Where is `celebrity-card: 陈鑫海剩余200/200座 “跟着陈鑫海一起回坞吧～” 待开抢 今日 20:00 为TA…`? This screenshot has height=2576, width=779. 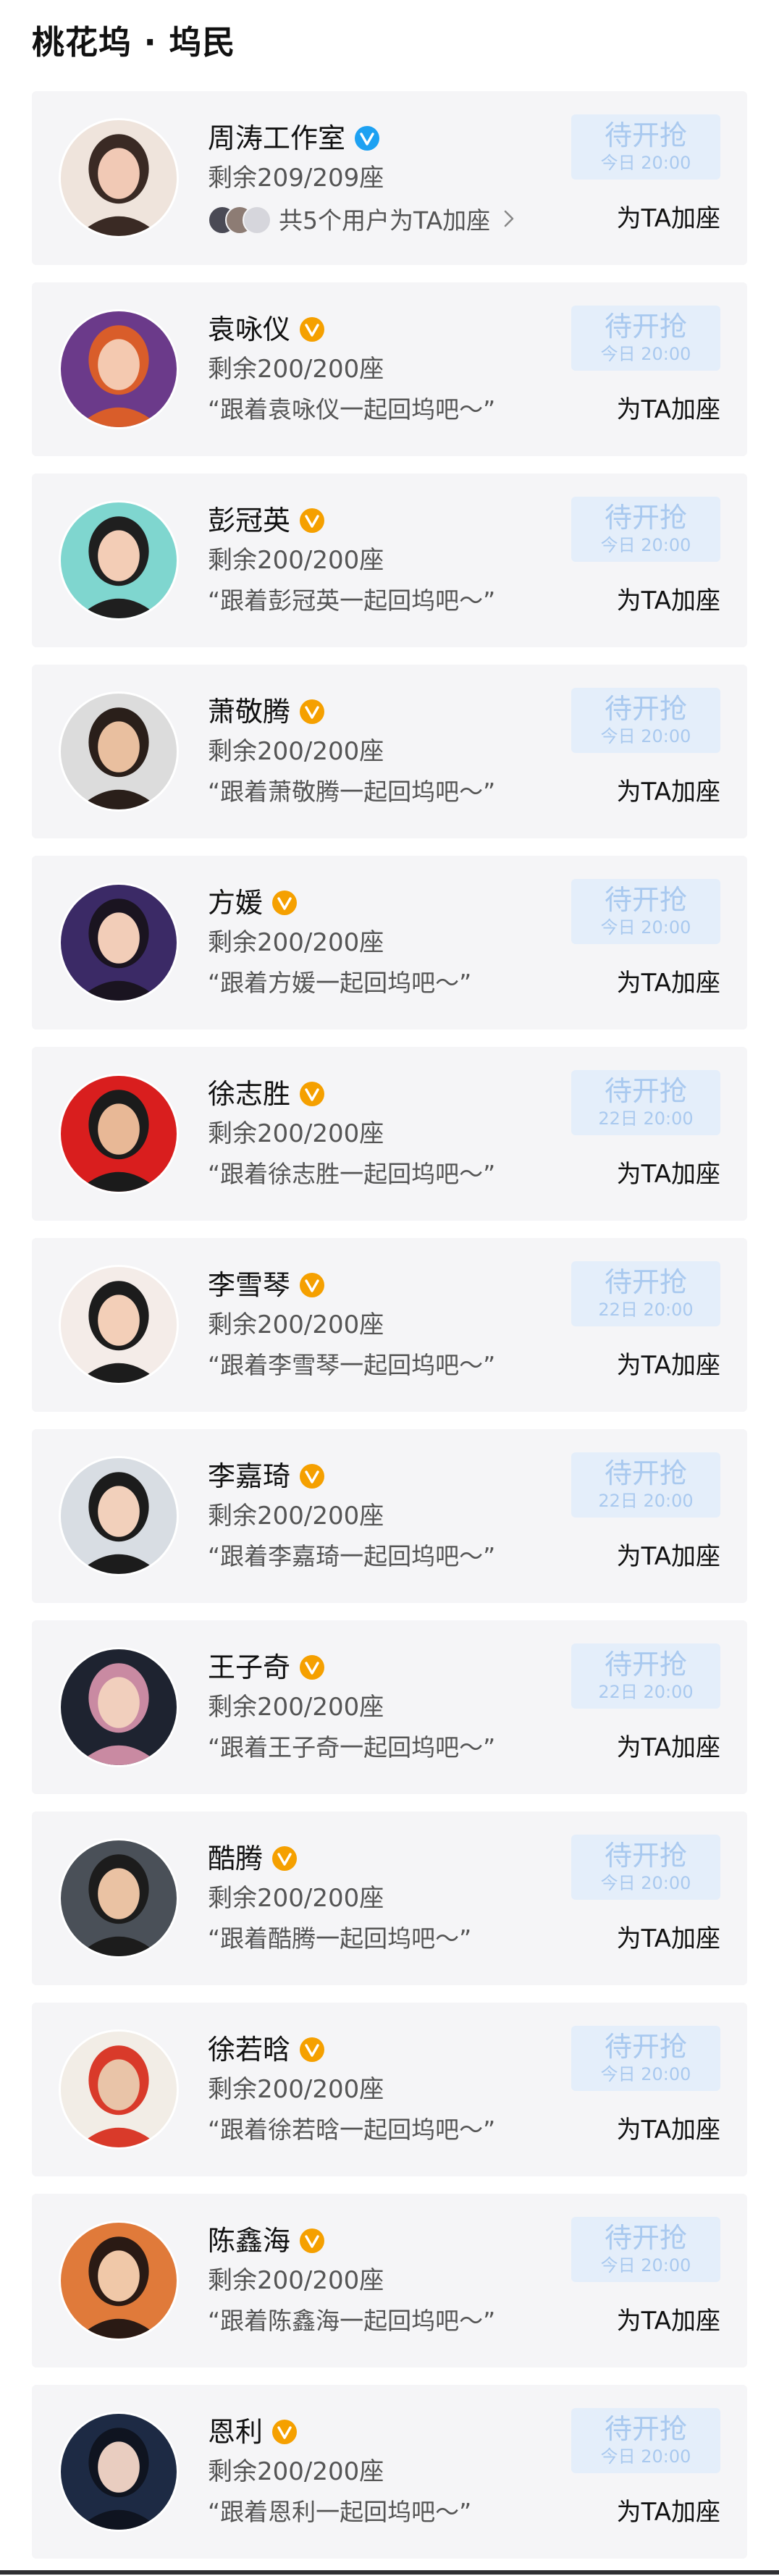
celebrity-card: 陈鑫海剩余200/200座 “跟着陈鑫海一起回坞吧～” 待开抢 今日 20:00 为TA… is located at coordinates (389, 2280).